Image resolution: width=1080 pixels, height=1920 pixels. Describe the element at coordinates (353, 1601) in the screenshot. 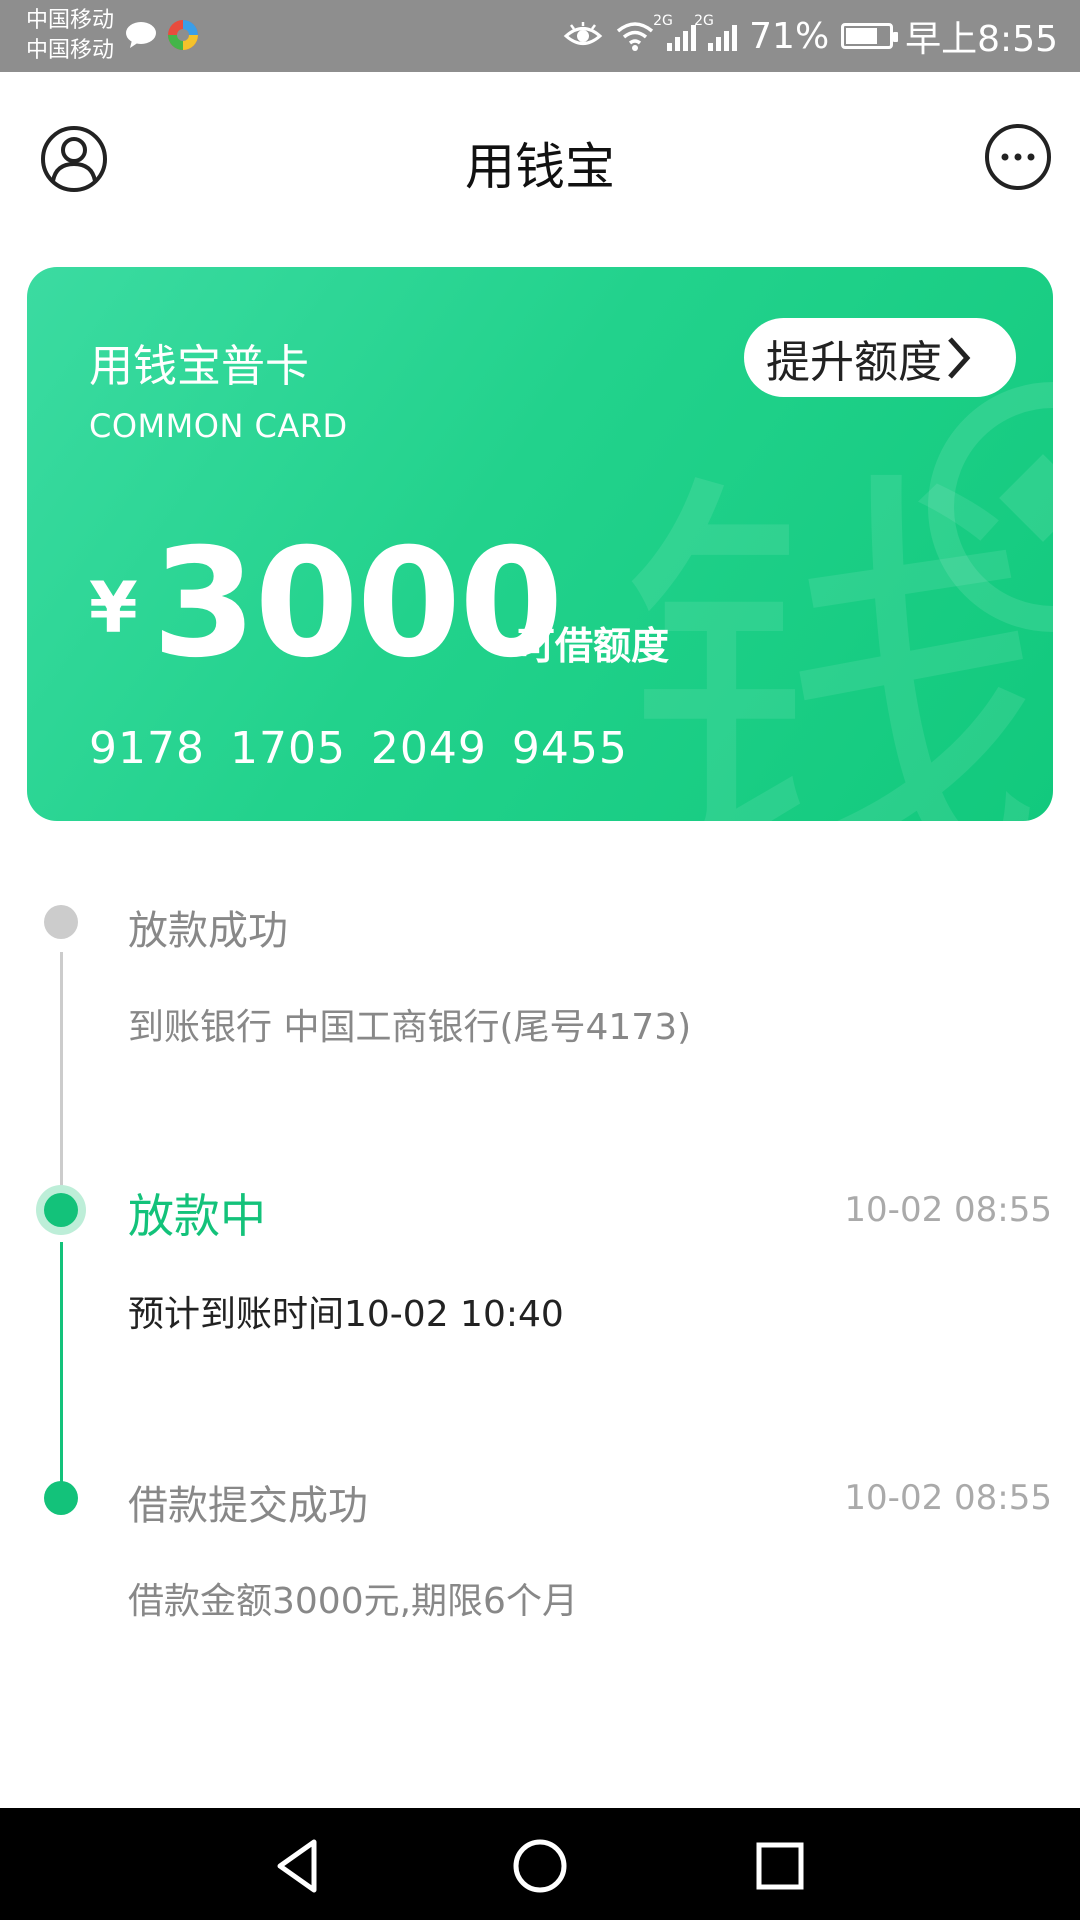

I see `step-3-desc: 借款金额3000元,期限6个月` at that location.